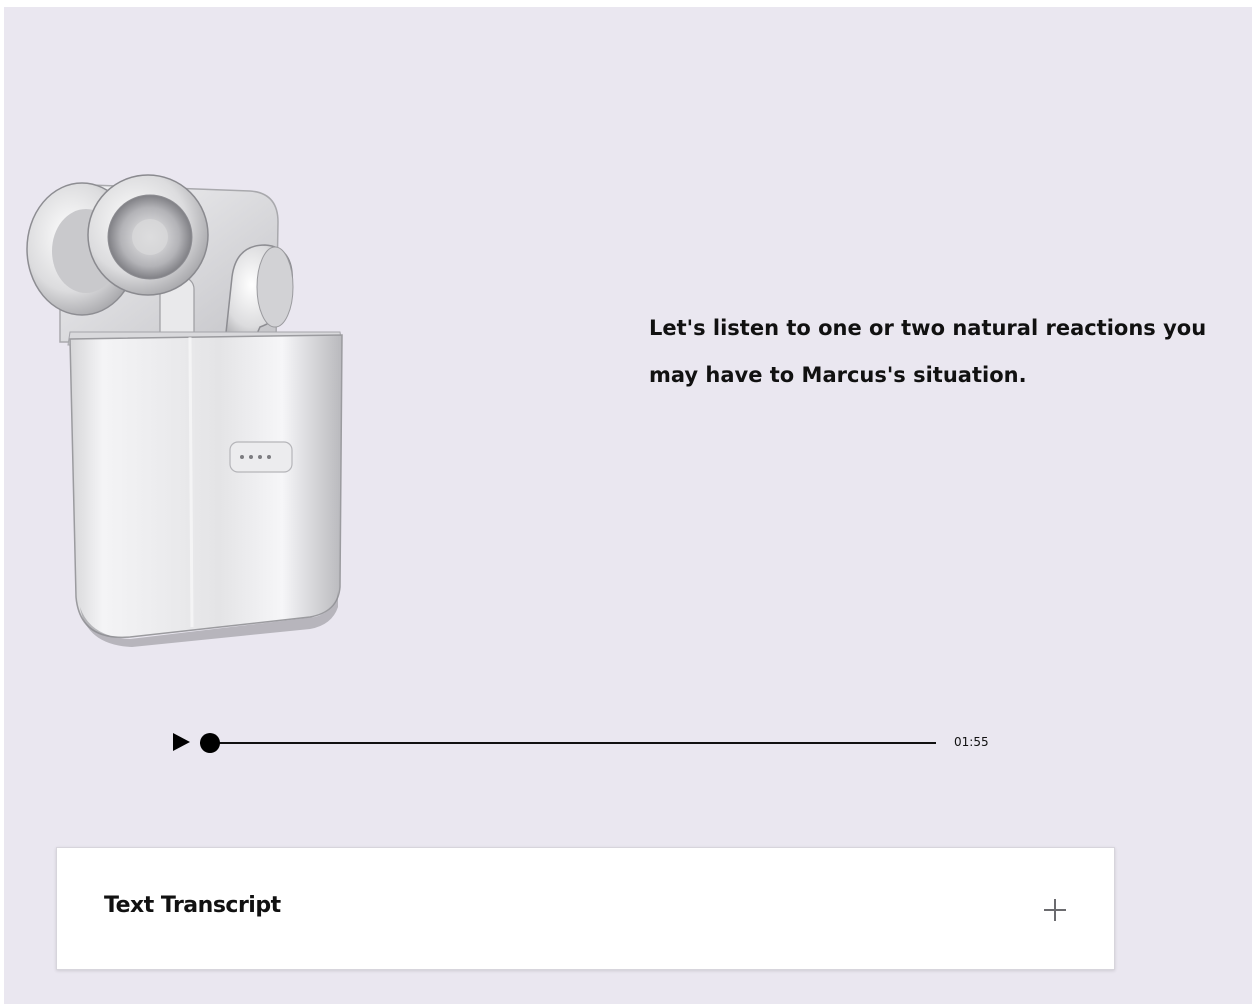 The image size is (1253, 1006). Describe the element at coordinates (184, 410) in the screenshot. I see `earbuds-case-image` at that location.